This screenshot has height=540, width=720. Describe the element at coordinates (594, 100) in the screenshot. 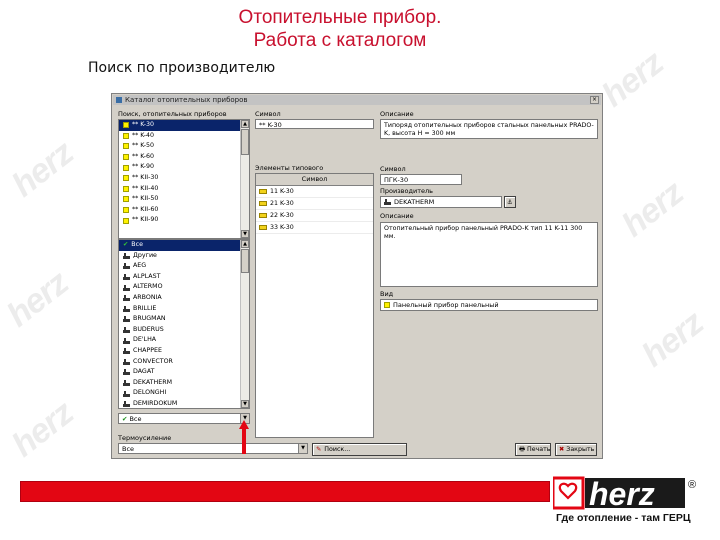

I see `close-icon: ×` at that location.